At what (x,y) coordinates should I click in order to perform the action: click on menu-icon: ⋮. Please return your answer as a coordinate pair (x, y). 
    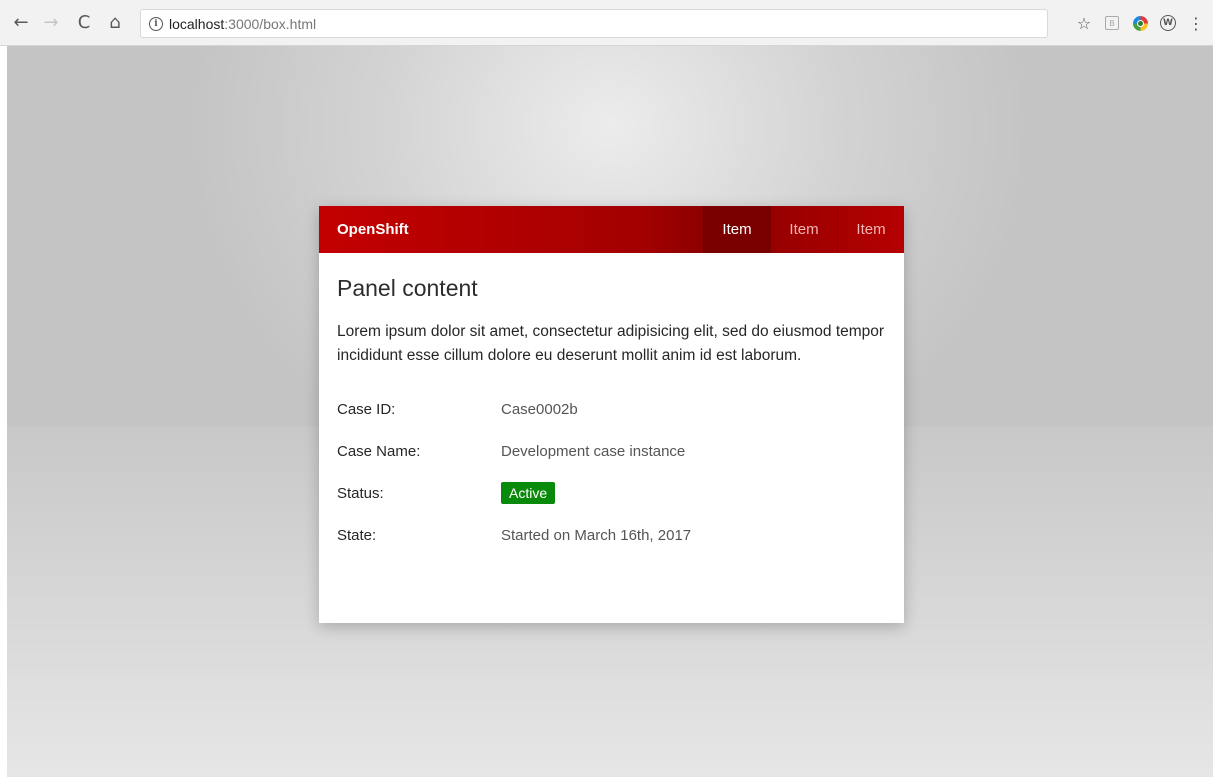
    Looking at the image, I should click on (1196, 23).